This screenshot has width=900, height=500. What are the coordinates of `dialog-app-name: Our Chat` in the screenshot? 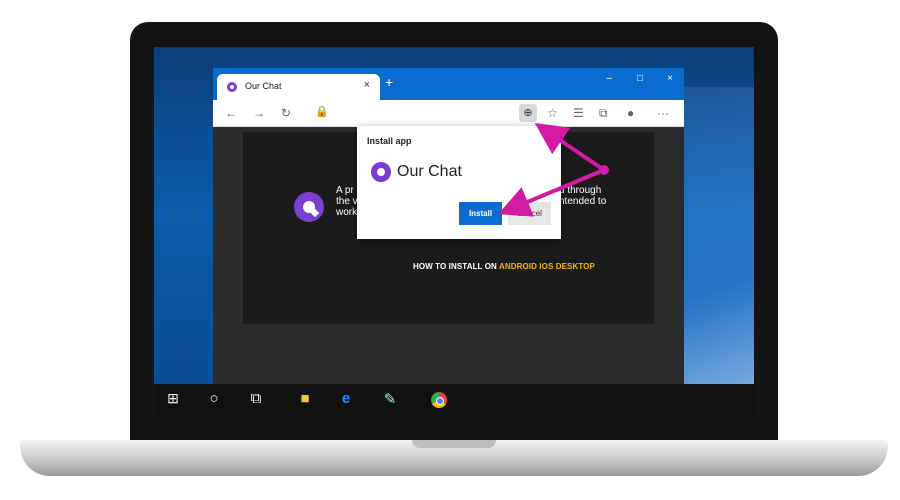 It's located at (429, 171).